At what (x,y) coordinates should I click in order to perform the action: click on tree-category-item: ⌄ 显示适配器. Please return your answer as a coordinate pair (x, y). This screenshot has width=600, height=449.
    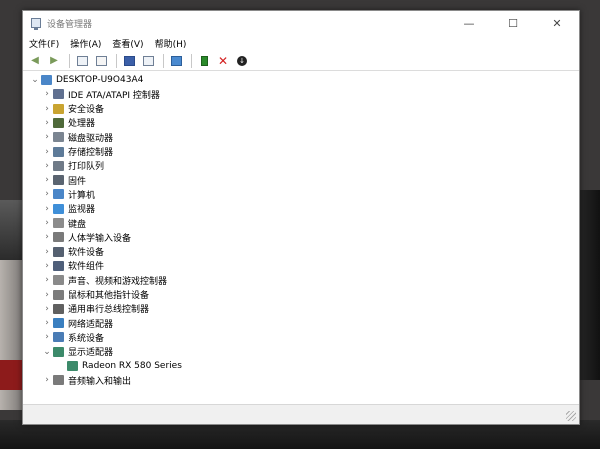
    Looking at the image, I should click on (77, 352).